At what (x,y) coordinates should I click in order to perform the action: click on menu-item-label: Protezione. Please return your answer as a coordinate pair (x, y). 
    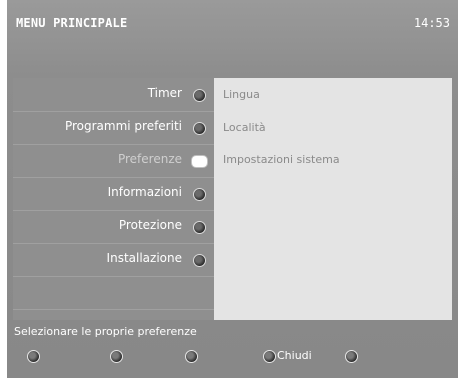
    Looking at the image, I should click on (150, 225).